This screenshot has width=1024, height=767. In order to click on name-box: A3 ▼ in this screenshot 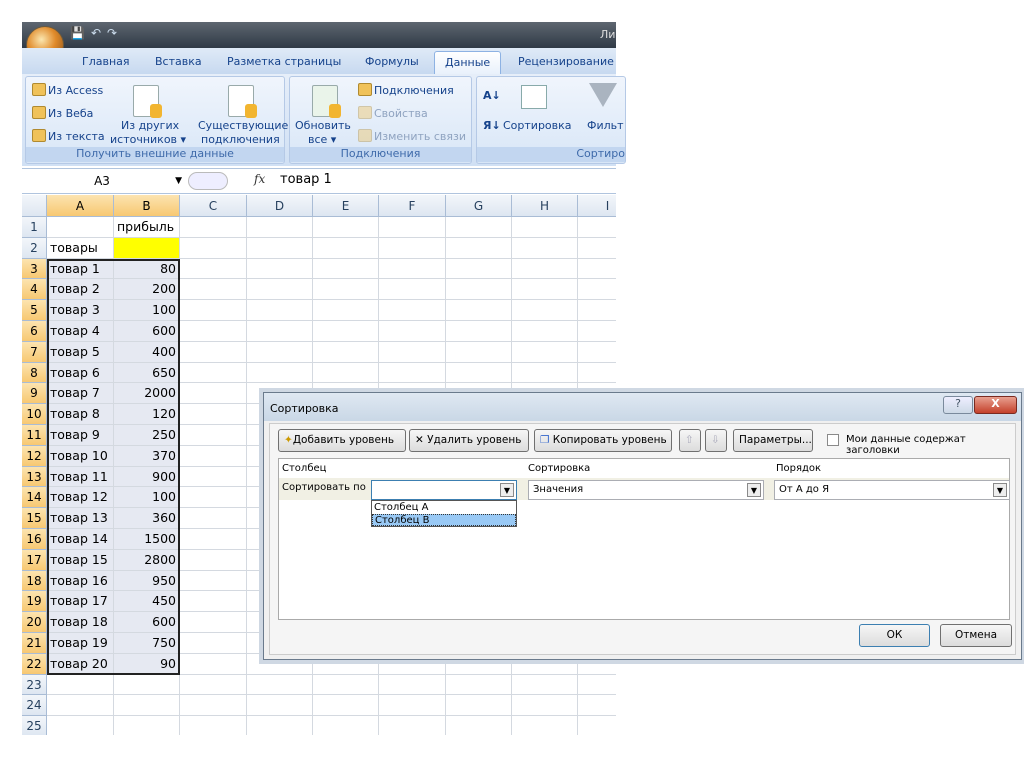, I will do `click(102, 181)`.